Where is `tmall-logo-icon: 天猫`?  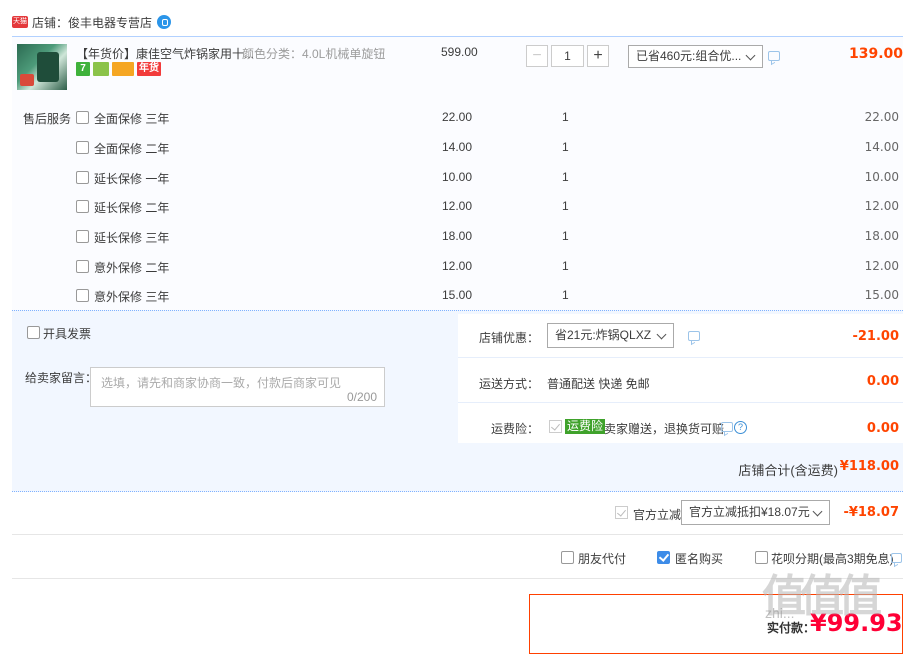
tmall-logo-icon: 天猫 is located at coordinates (20, 22).